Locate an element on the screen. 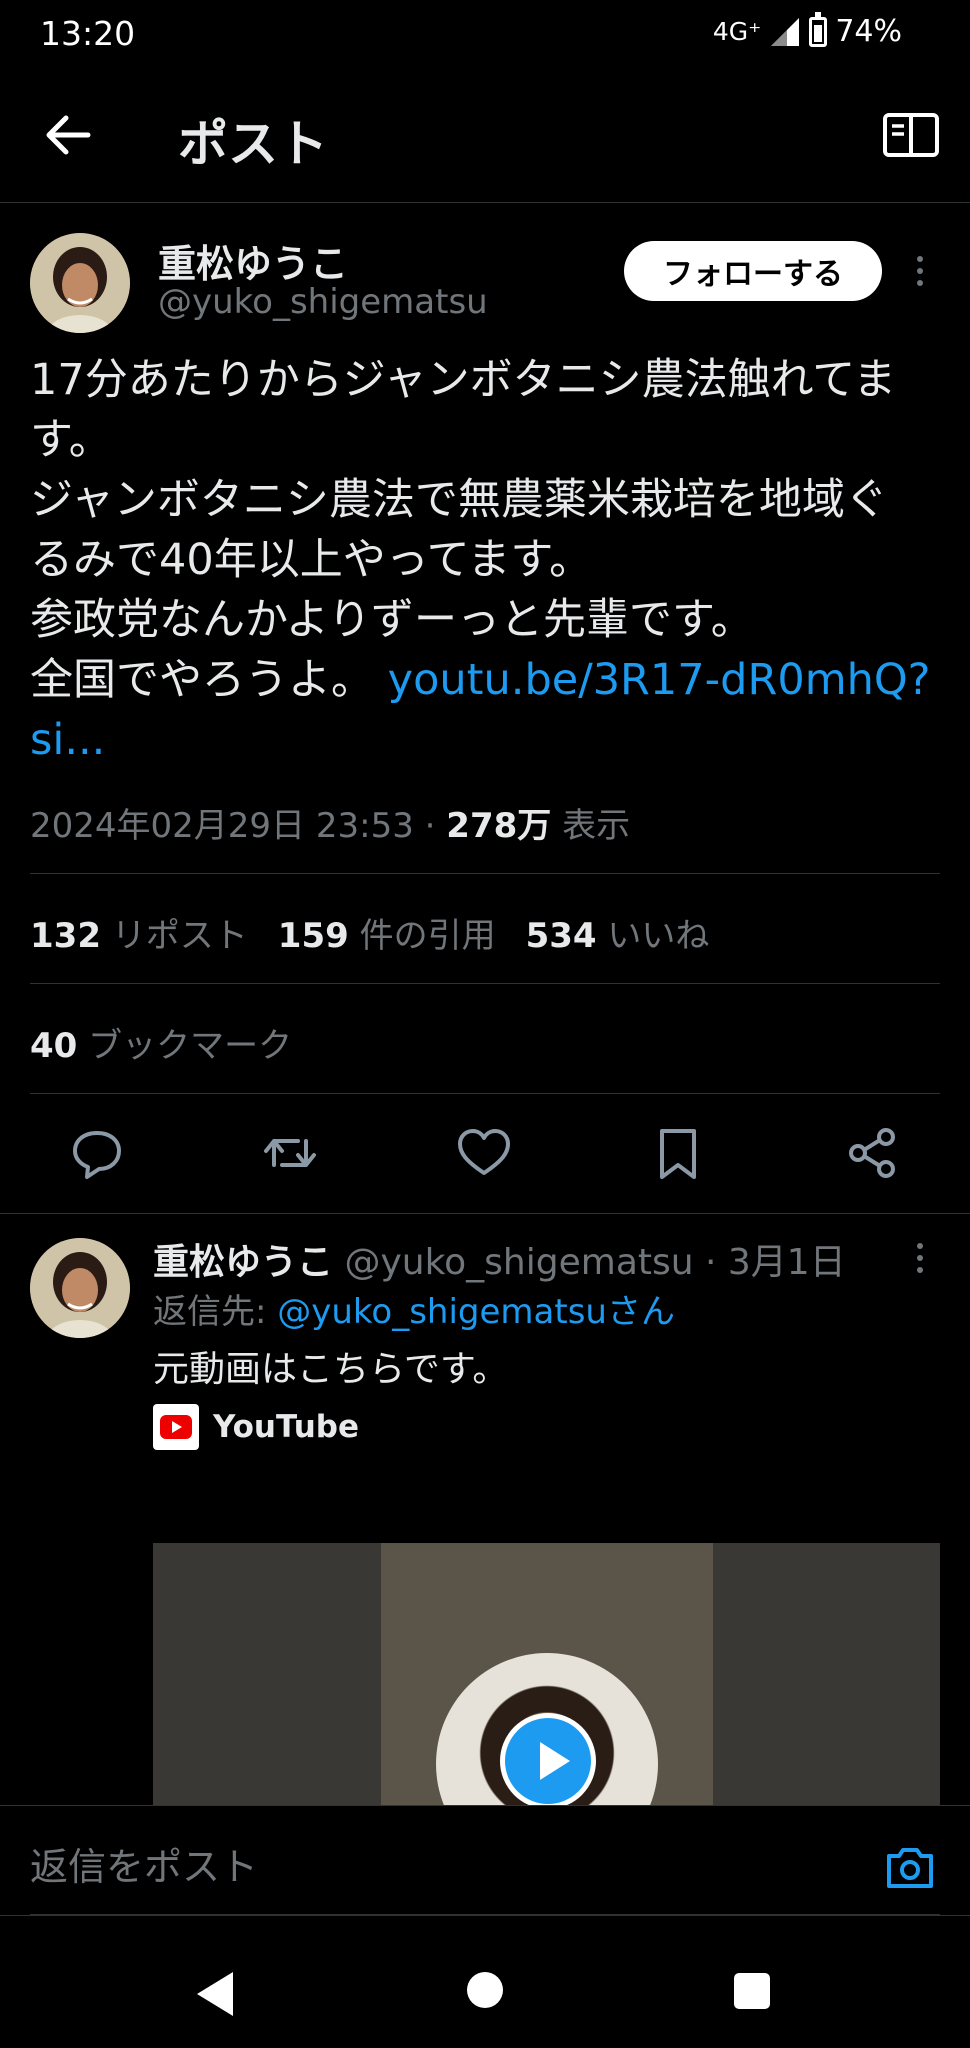 This screenshot has width=970, height=2048. likes-count: 534 is located at coordinates (561, 936).